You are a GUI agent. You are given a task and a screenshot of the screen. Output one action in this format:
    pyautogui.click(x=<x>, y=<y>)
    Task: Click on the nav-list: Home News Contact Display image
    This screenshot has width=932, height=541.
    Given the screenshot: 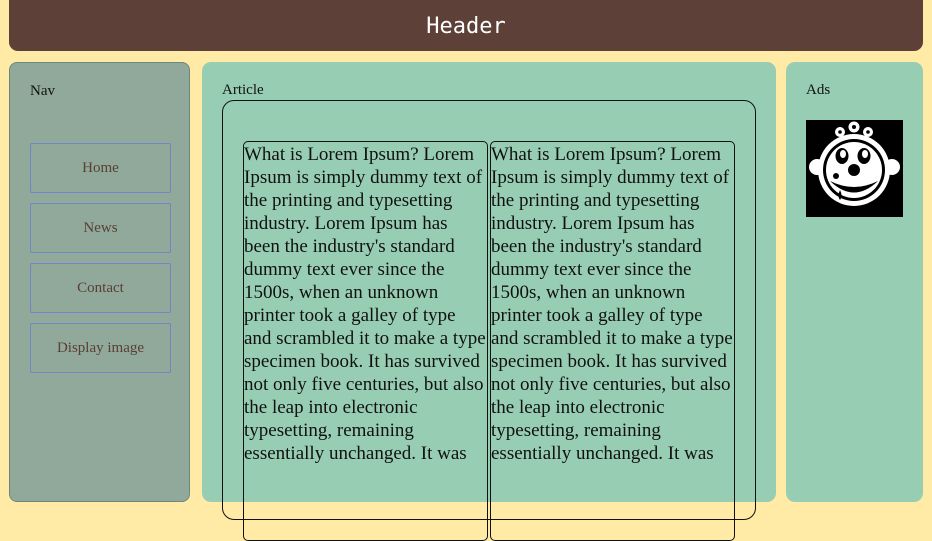 What is the action you would take?
    pyautogui.click(x=100, y=263)
    